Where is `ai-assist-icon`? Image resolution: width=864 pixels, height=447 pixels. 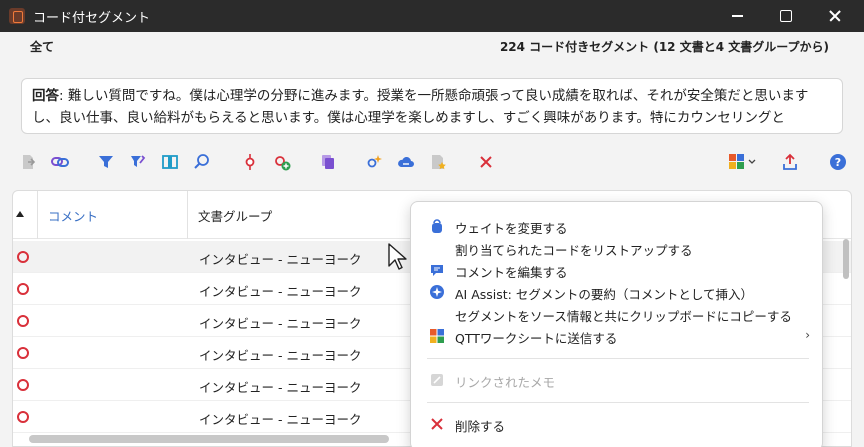
ai-assist-icon is located at coordinates (437, 292).